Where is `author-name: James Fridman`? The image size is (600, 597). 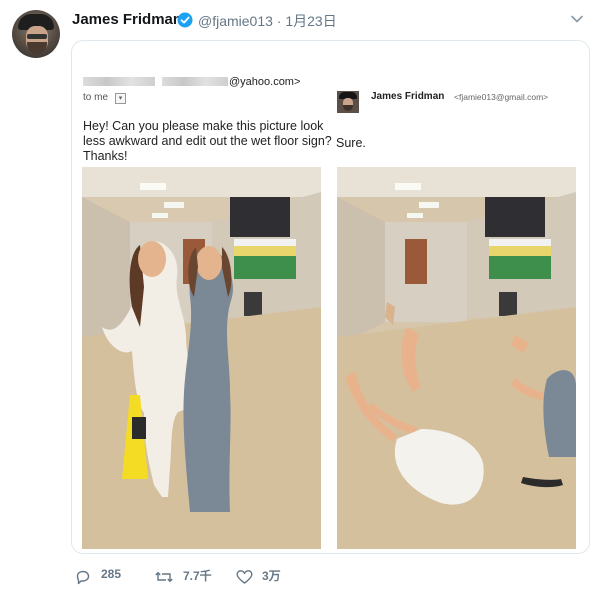 author-name: James Fridman is located at coordinates (127, 19).